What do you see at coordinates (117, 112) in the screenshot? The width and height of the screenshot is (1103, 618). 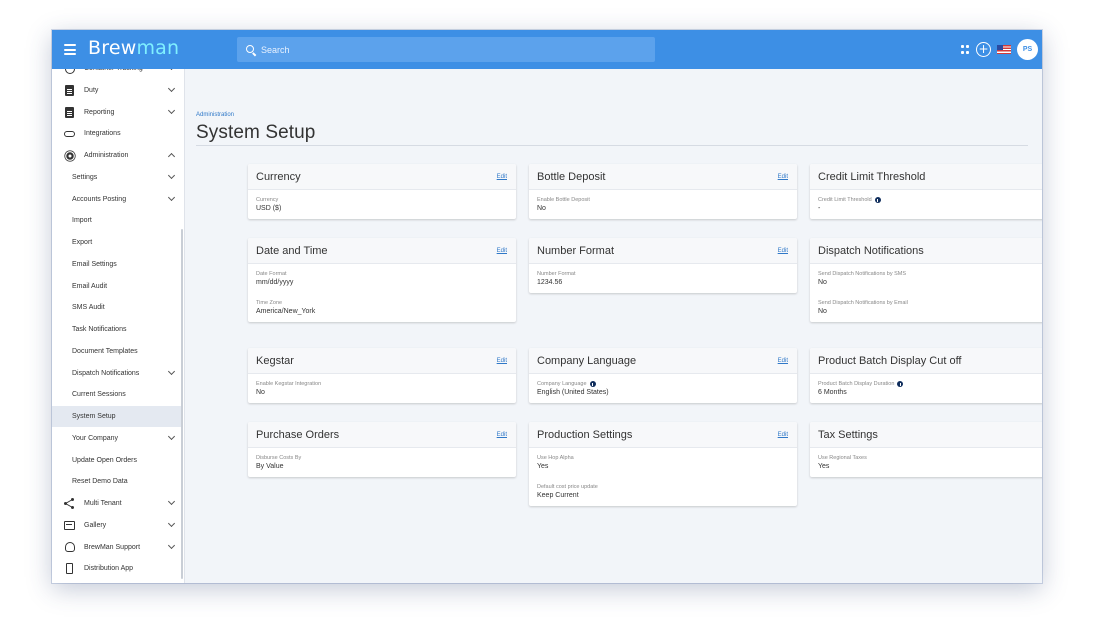 I see `sidebar-item-reporting: Reporting` at bounding box center [117, 112].